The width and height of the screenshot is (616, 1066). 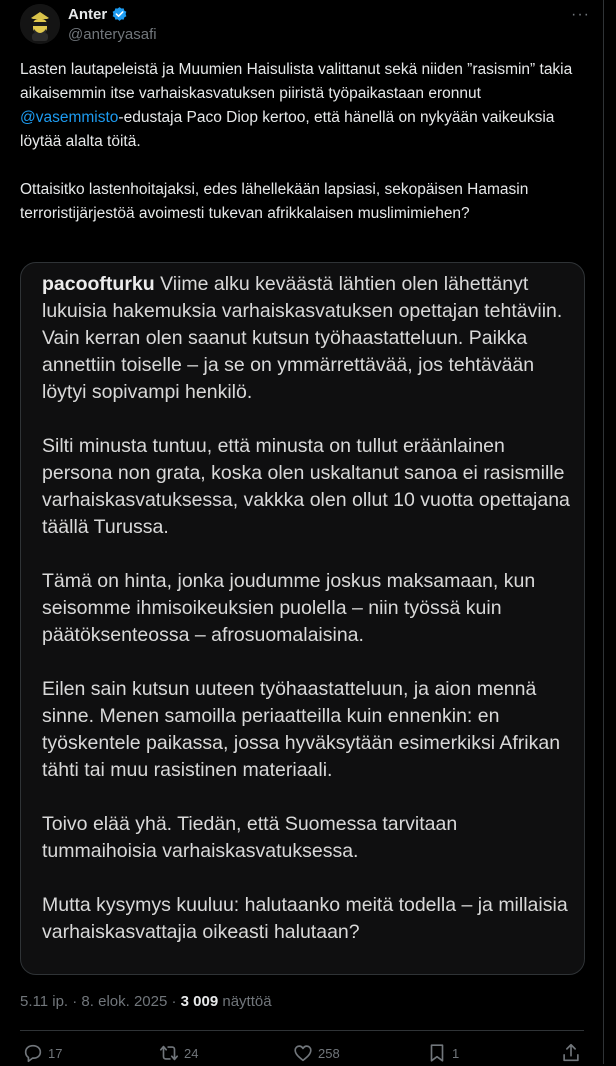 I want to click on name-row: Anter, so click(x=98, y=14).